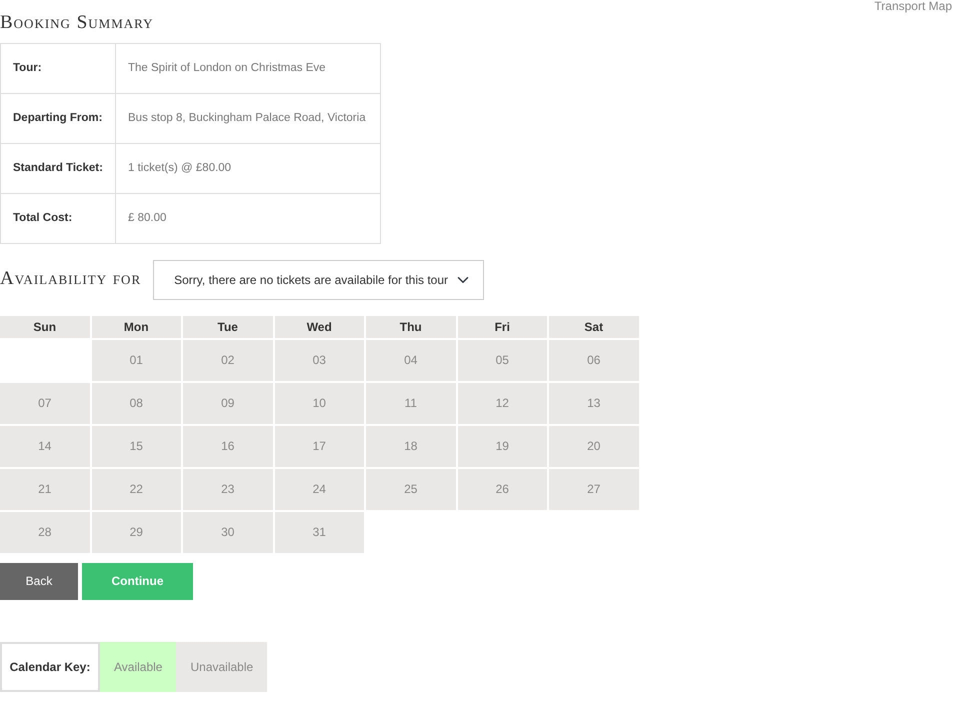  I want to click on transport-map-link: Transport Map, so click(913, 6).